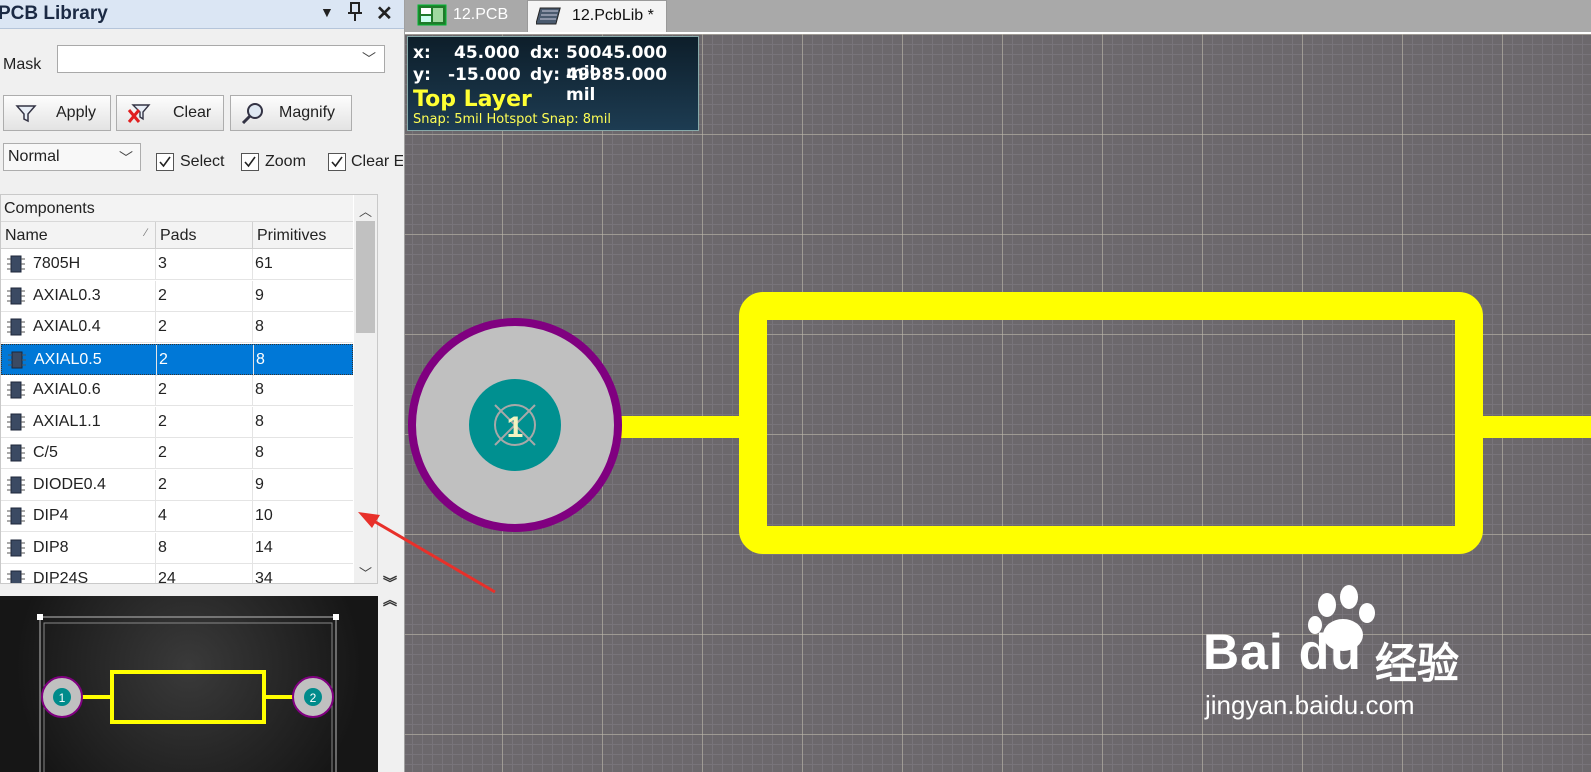  Describe the element at coordinates (465, 16) in the screenshot. I see `tab-12-pcb: 12.PCB` at that location.